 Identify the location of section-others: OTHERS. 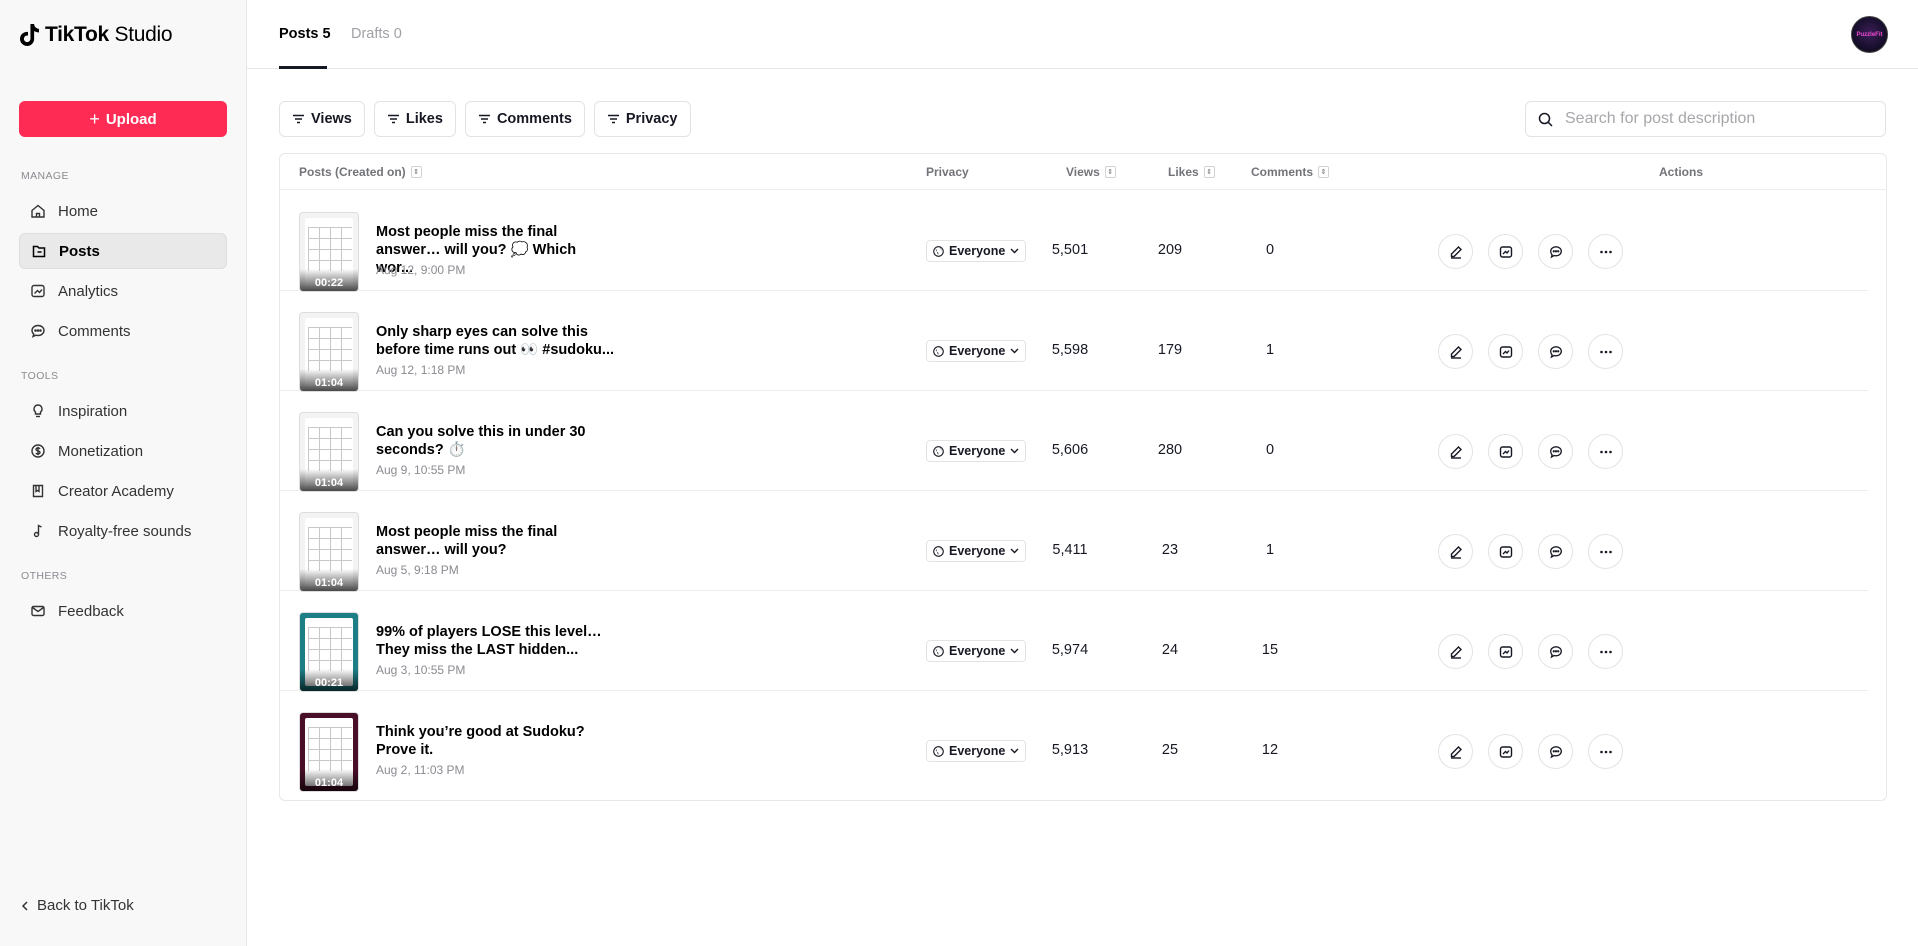
(44, 576).